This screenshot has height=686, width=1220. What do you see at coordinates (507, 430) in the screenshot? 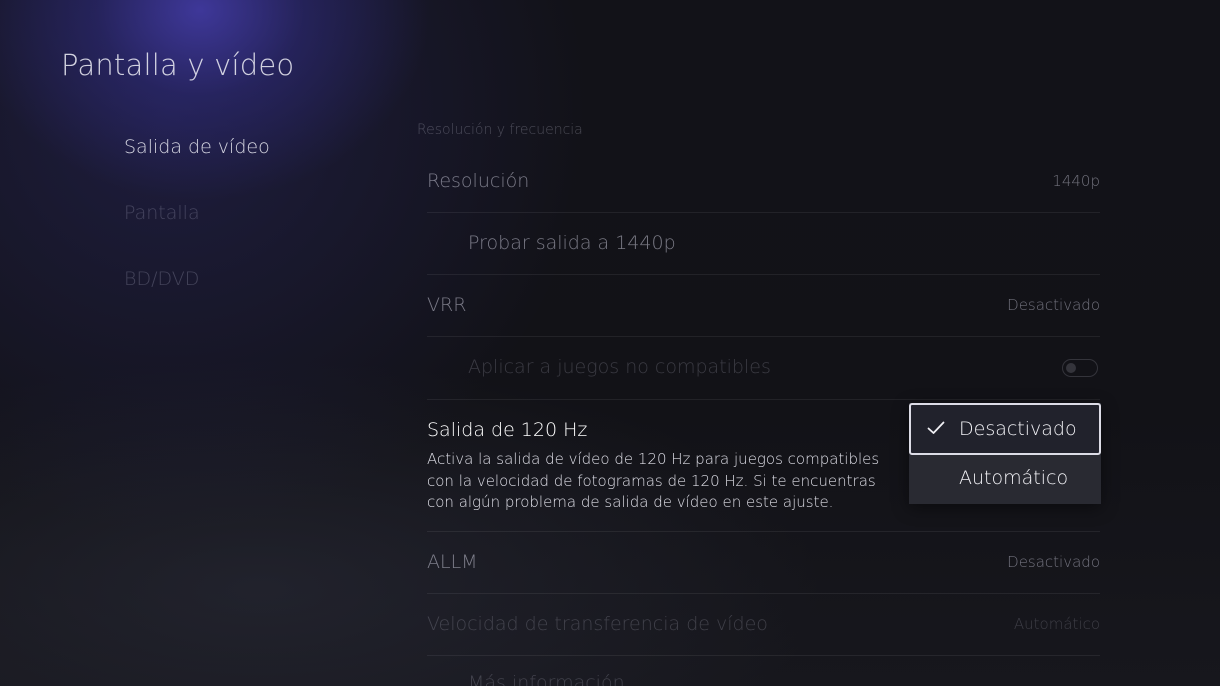
I see `setting-label: Salida de 120 Hz` at bounding box center [507, 430].